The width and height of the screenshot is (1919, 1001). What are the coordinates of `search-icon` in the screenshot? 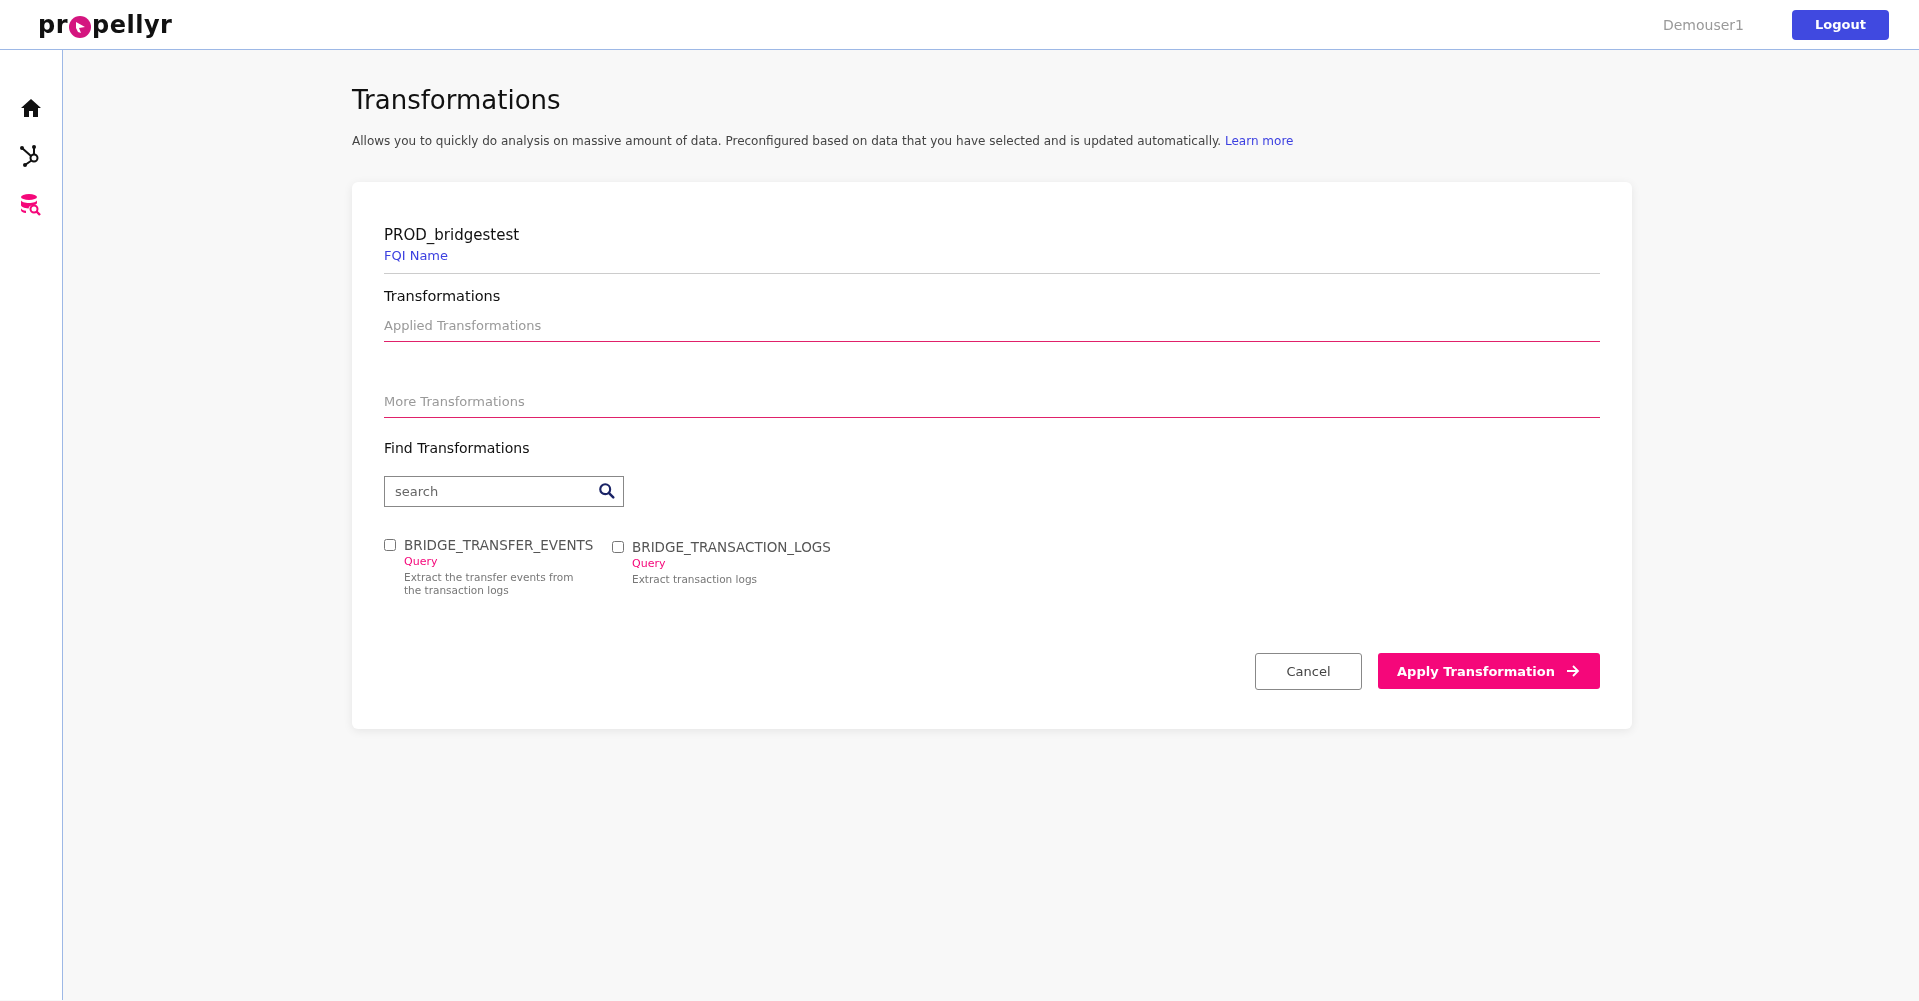 It's located at (607, 491).